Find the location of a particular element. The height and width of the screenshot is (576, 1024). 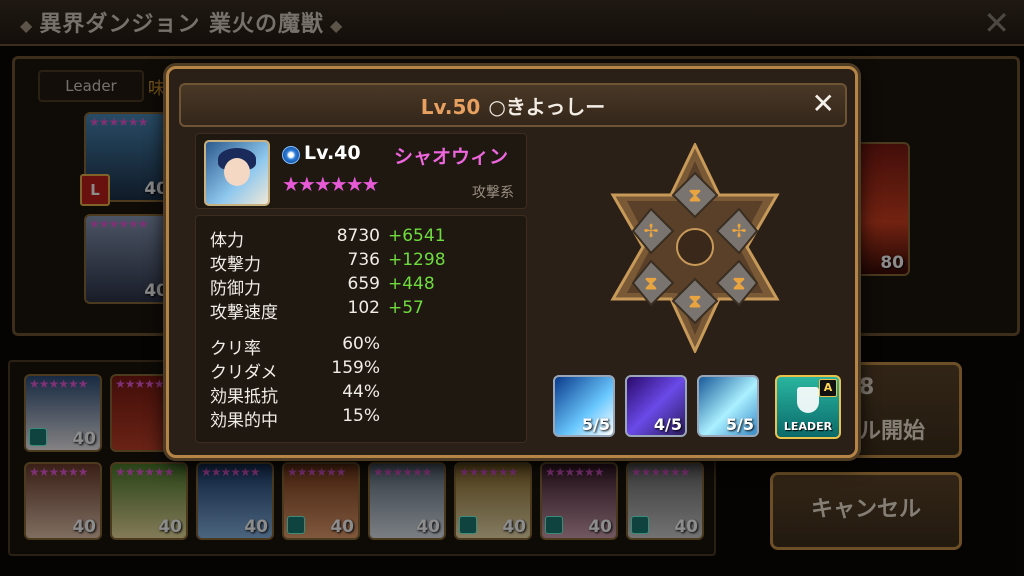

stat-name: 効果的中 is located at coordinates (244, 421).